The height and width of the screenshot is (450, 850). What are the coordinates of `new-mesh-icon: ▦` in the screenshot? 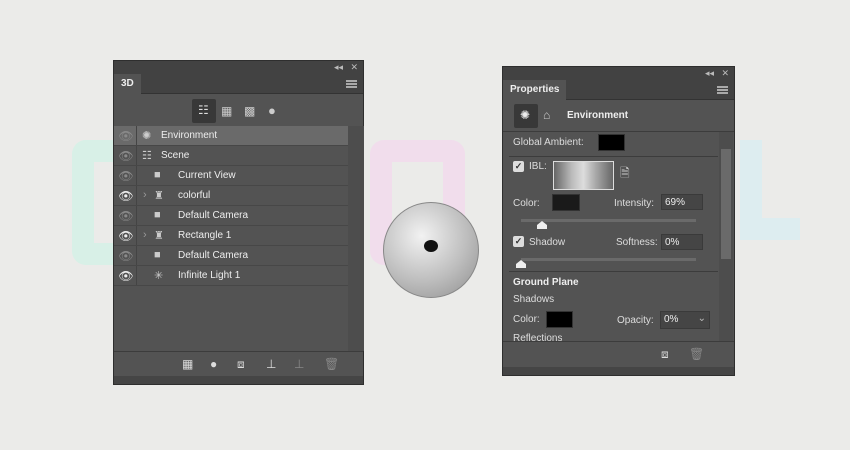 It's located at (187, 364).